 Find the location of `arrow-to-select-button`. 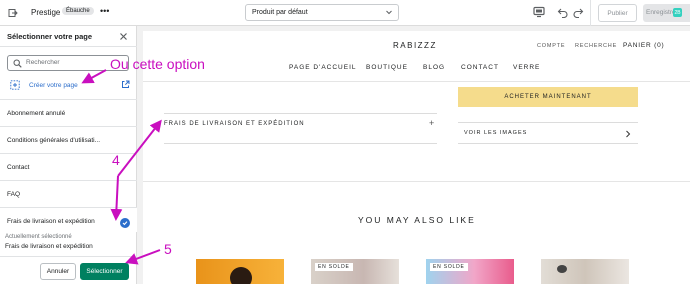

arrow-to-select-button is located at coordinates (143, 257).